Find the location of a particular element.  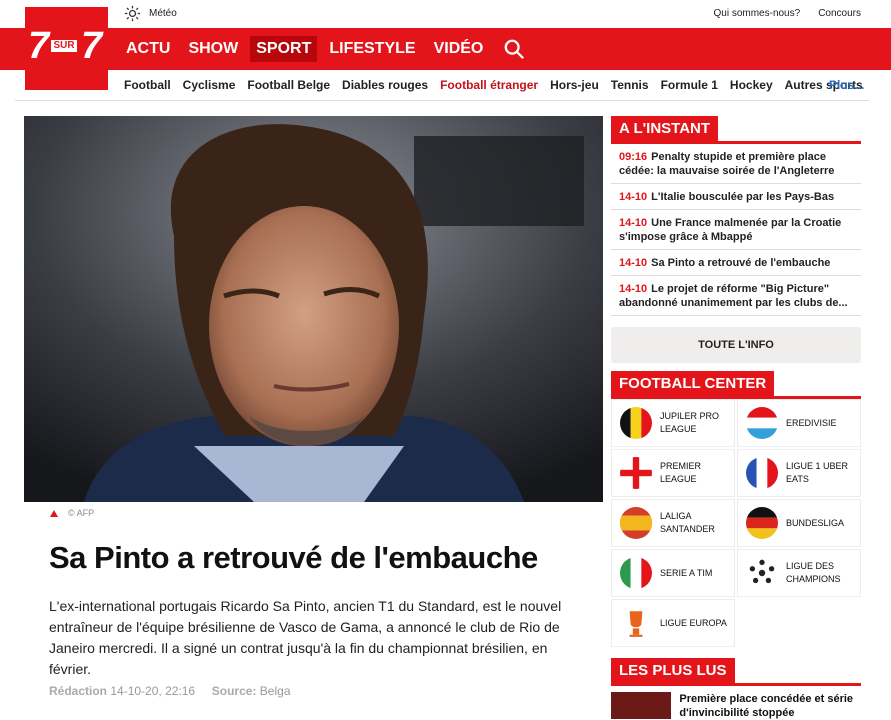

spain-flag-icon is located at coordinates (636, 523).